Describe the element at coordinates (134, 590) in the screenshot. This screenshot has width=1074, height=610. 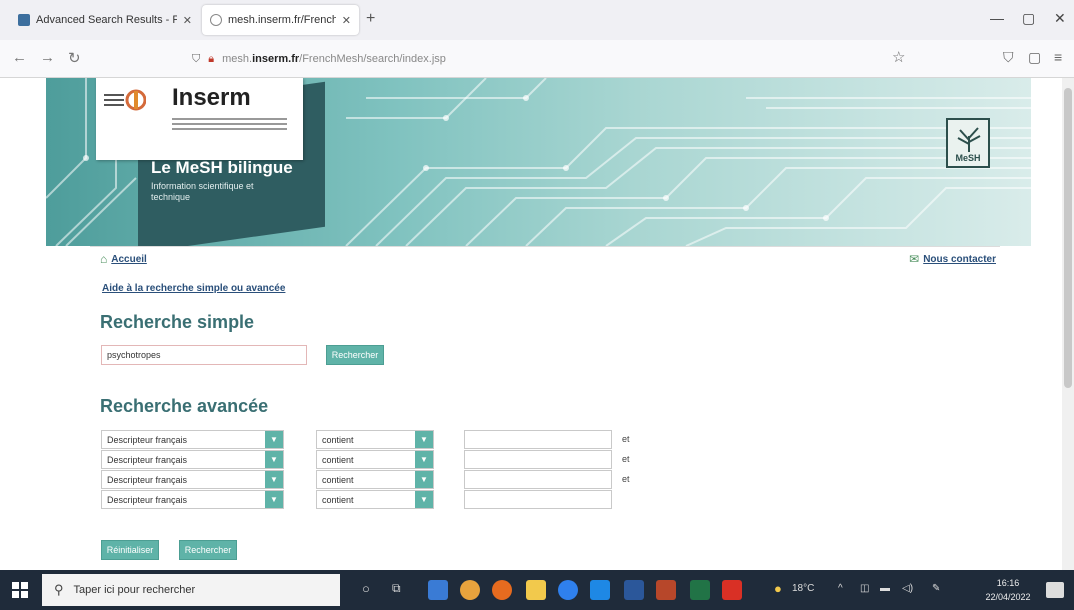
I see `taskbar-search-placeholder: Taper ici pour rechercher` at that location.